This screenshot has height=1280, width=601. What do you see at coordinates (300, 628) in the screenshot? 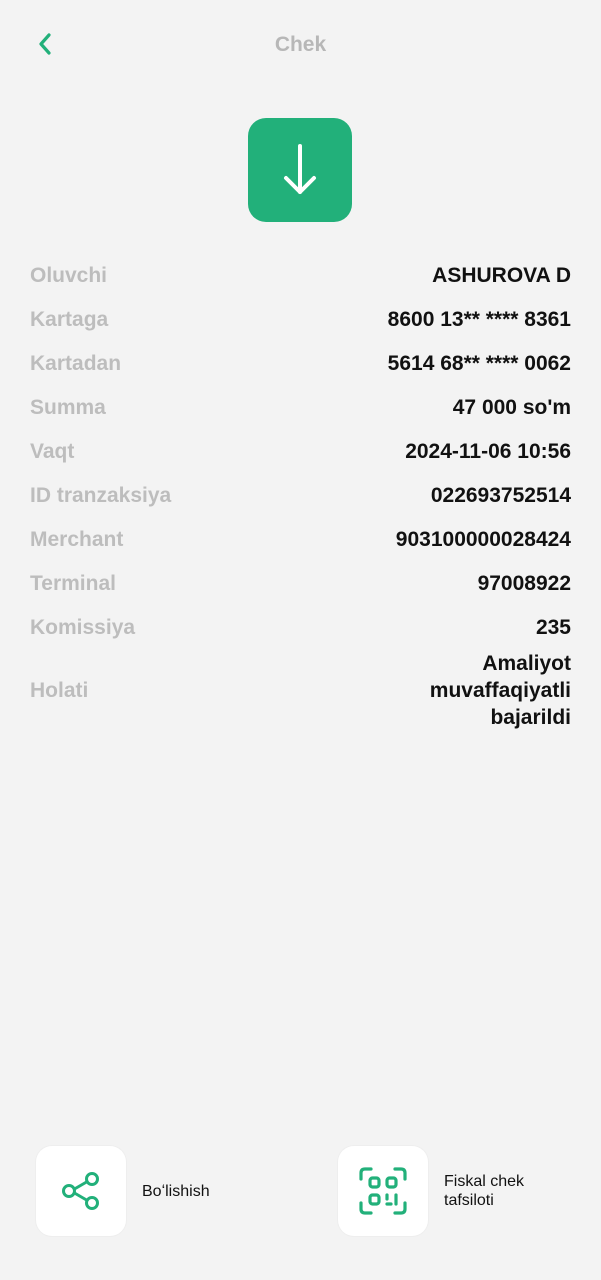
I see `detail-row-commission: Komissiya 235` at bounding box center [300, 628].